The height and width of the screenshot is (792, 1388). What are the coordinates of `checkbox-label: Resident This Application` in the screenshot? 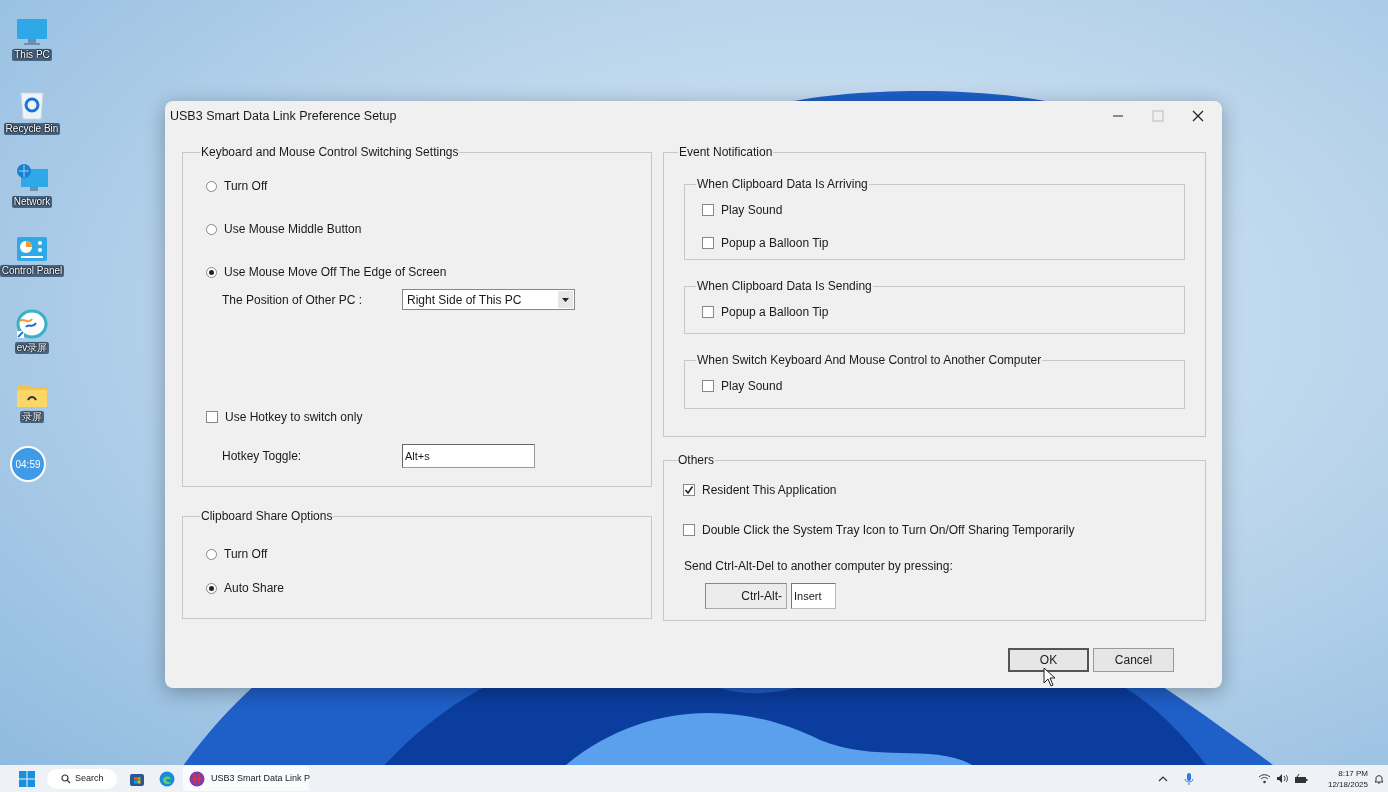 It's located at (769, 490).